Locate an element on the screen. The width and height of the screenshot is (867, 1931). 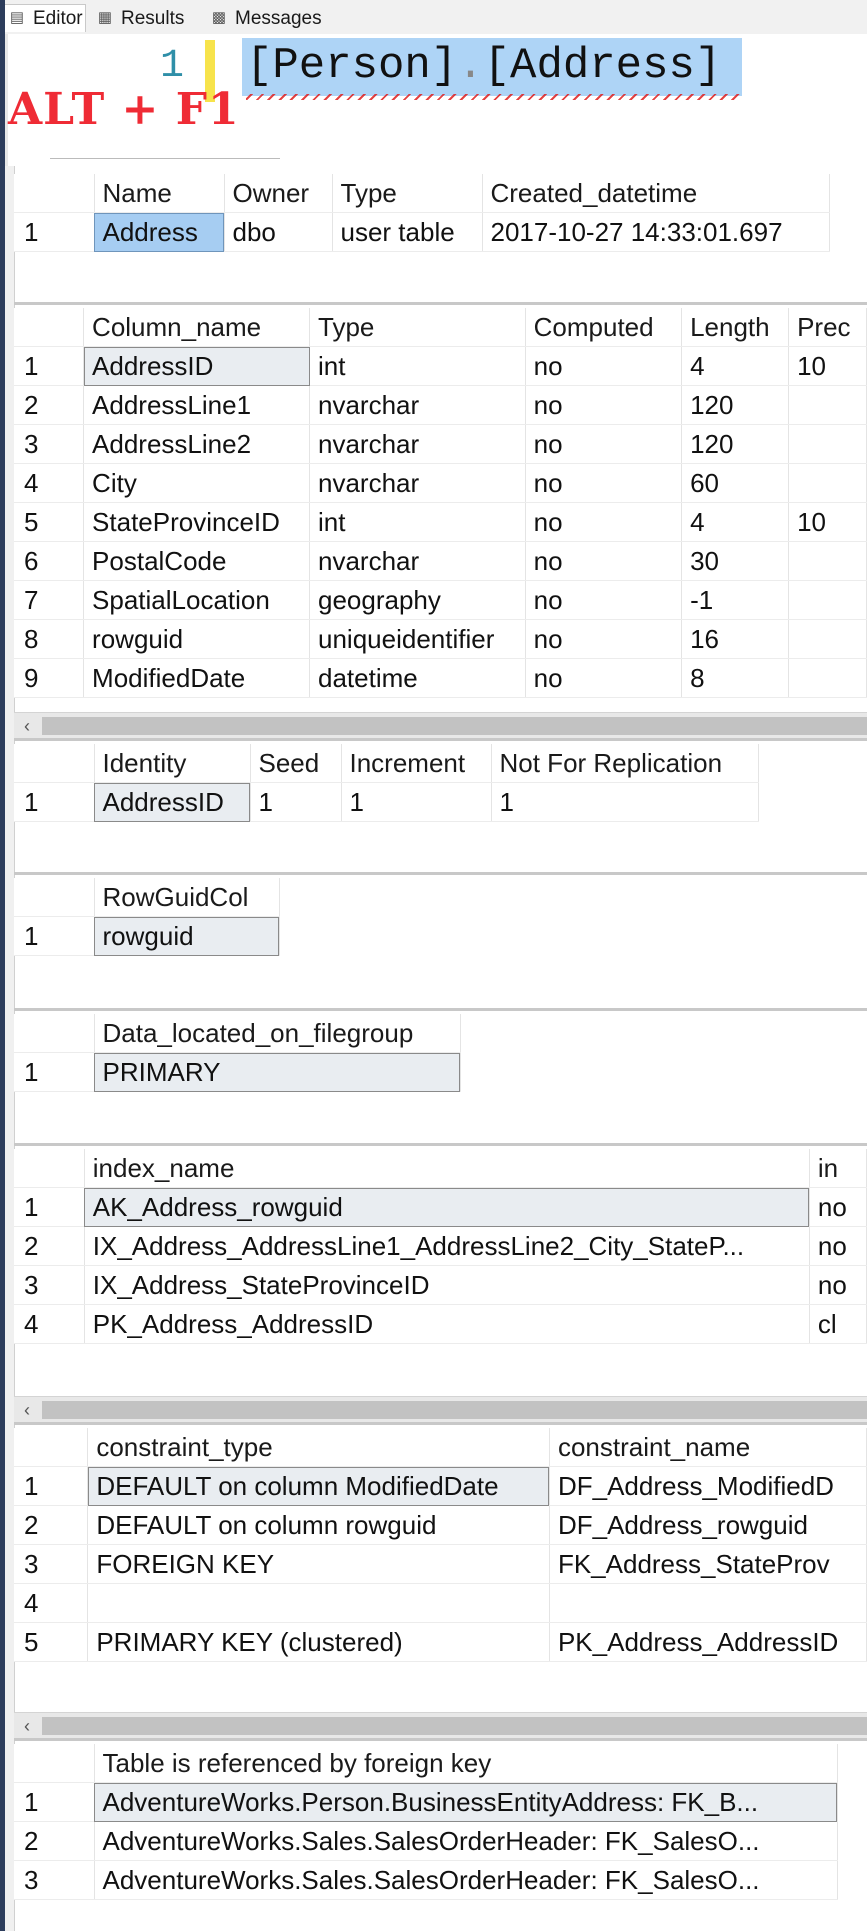
tab-editor: ▤ Editor is located at coordinates (44, 18).